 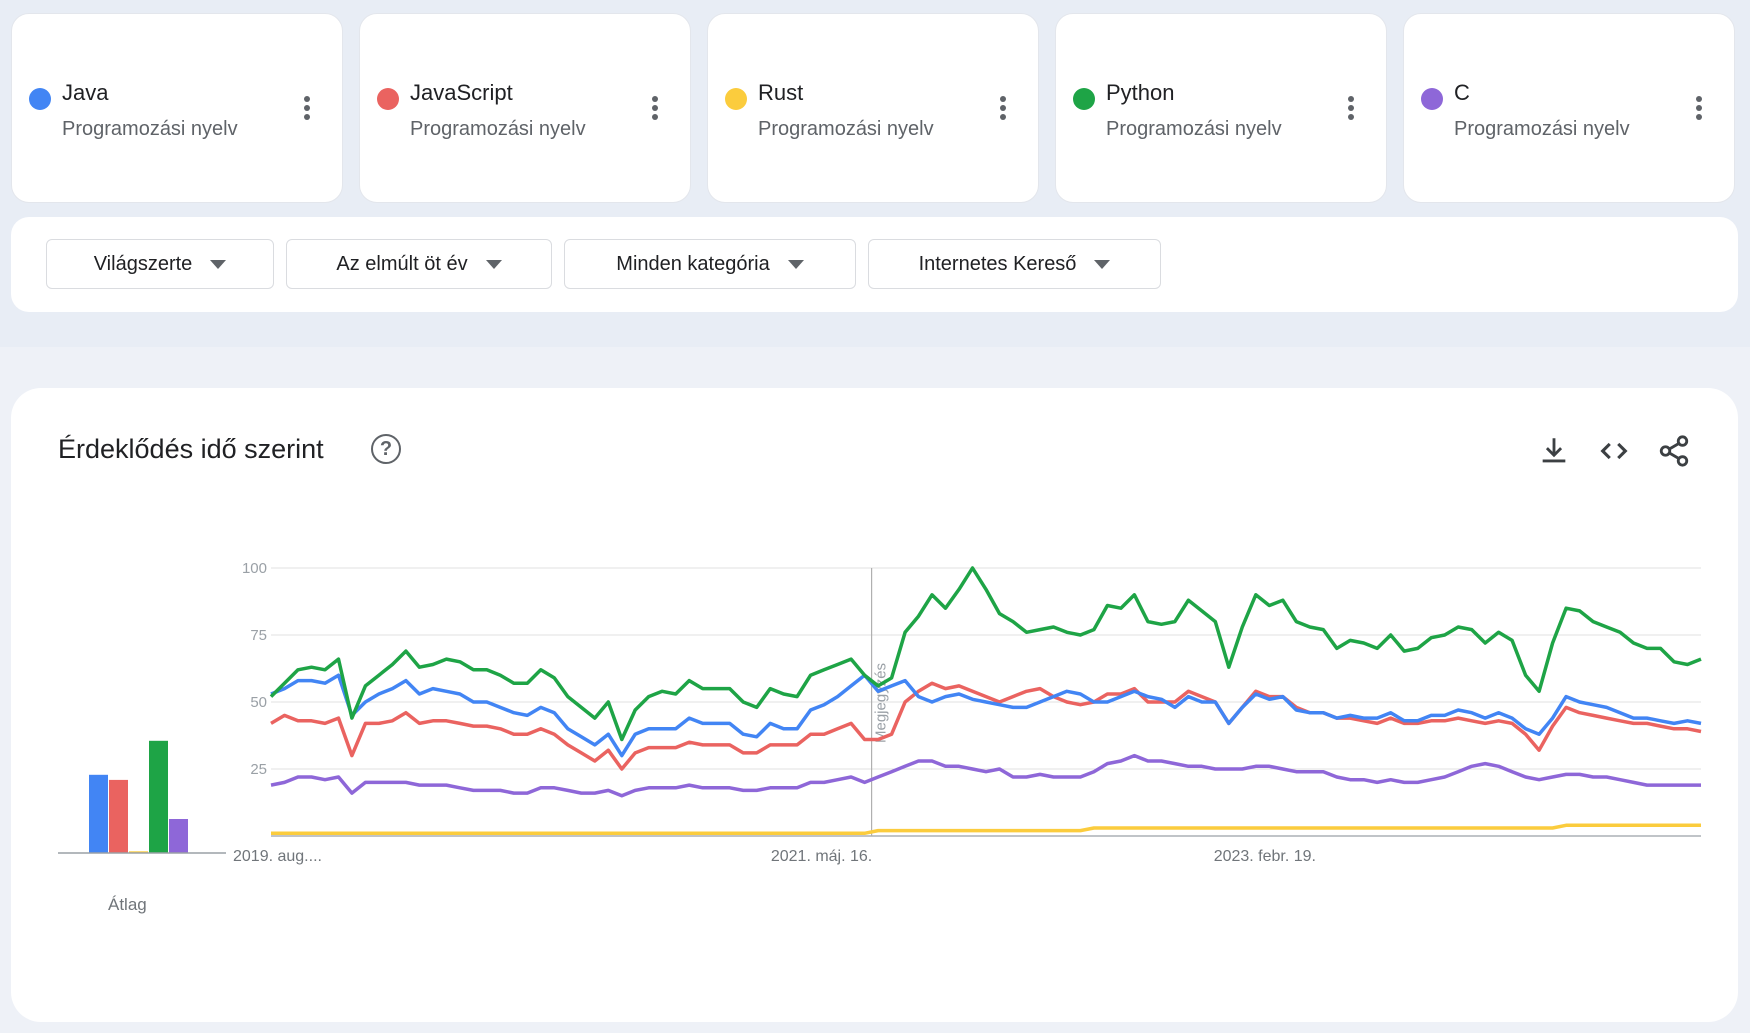 I want to click on y-tick-label: 50, so click(x=258, y=702).